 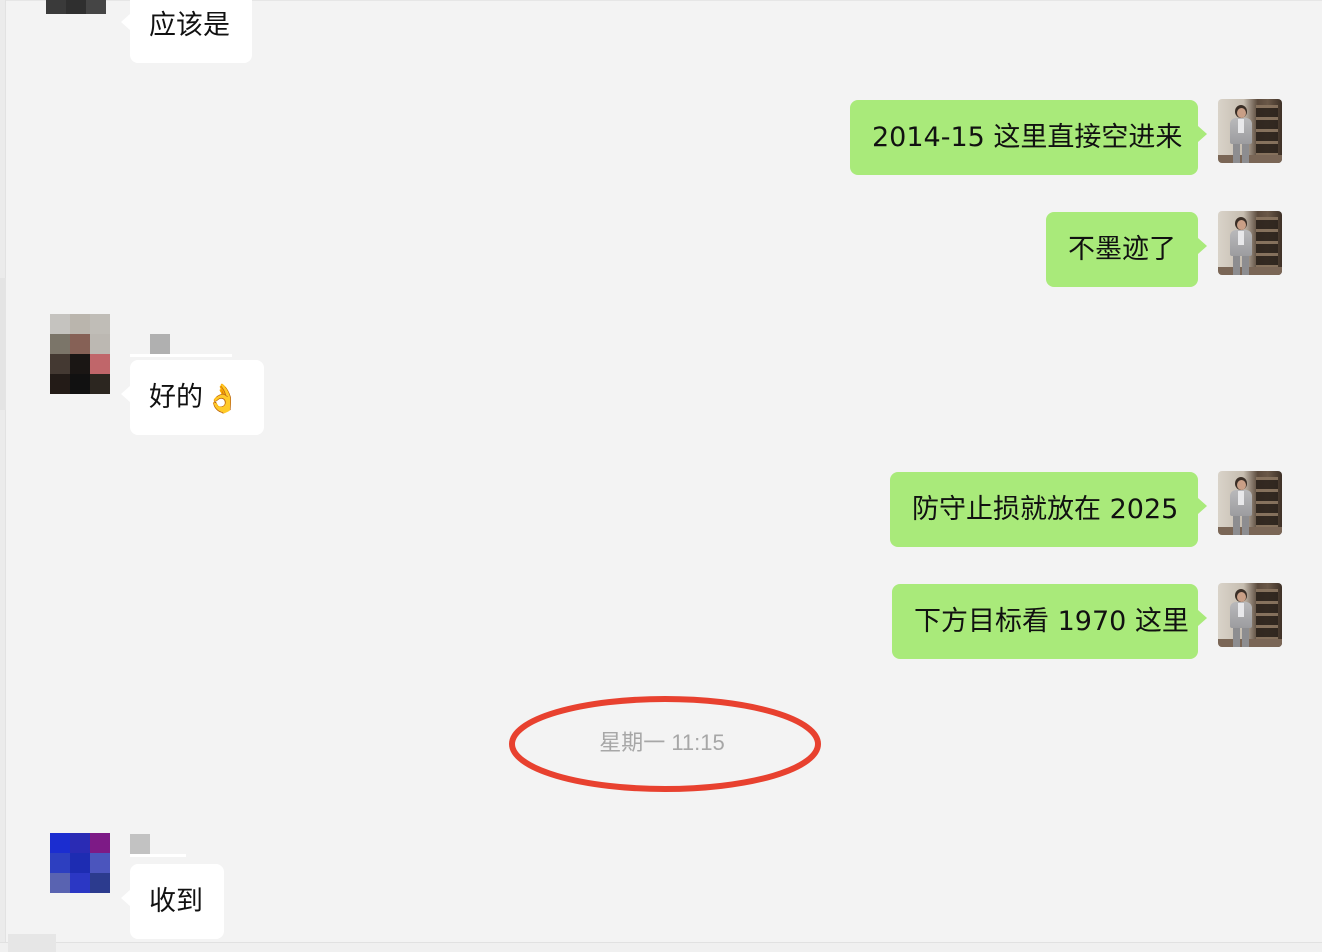 I want to click on message-bubble: 应该是, so click(x=186, y=31).